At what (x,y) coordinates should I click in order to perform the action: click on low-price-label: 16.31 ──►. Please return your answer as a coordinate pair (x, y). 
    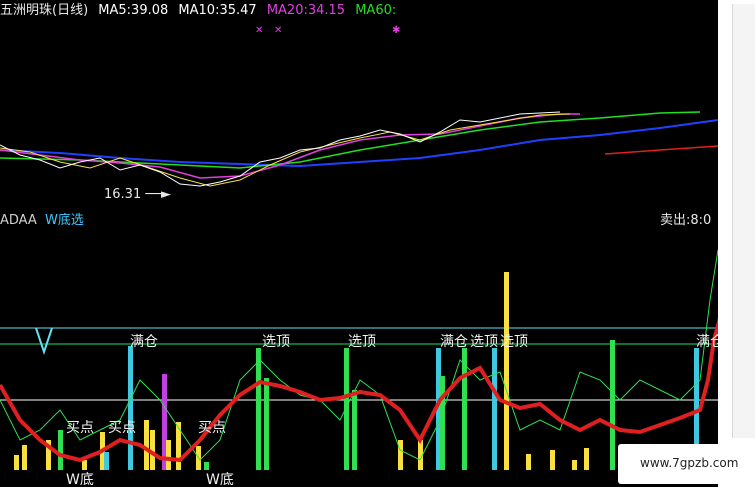
    Looking at the image, I should click on (137, 195).